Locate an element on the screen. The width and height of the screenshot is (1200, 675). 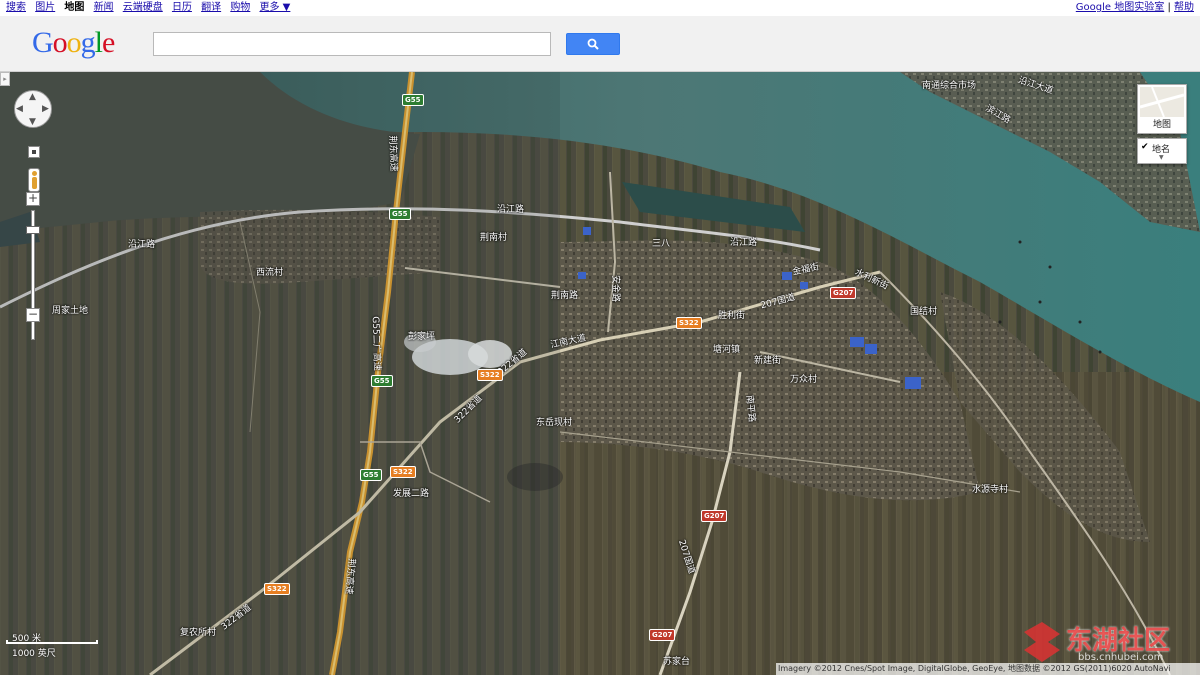
labels-toggle: ✔ 地名 ▼ is located at coordinates (1162, 151).